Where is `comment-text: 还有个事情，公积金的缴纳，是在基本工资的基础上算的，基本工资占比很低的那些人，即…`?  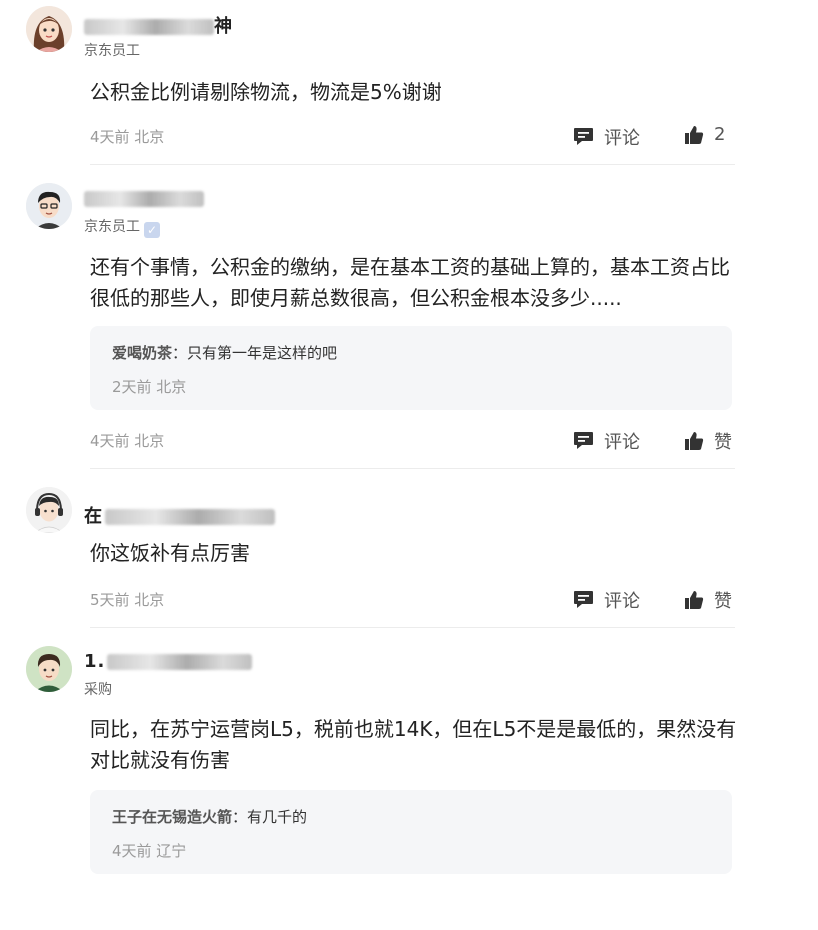
comment-text: 还有个事情，公积金的缴纳，是在基本工资的基础上算的，基本工资占比很低的那些人，即… is located at coordinates (410, 282).